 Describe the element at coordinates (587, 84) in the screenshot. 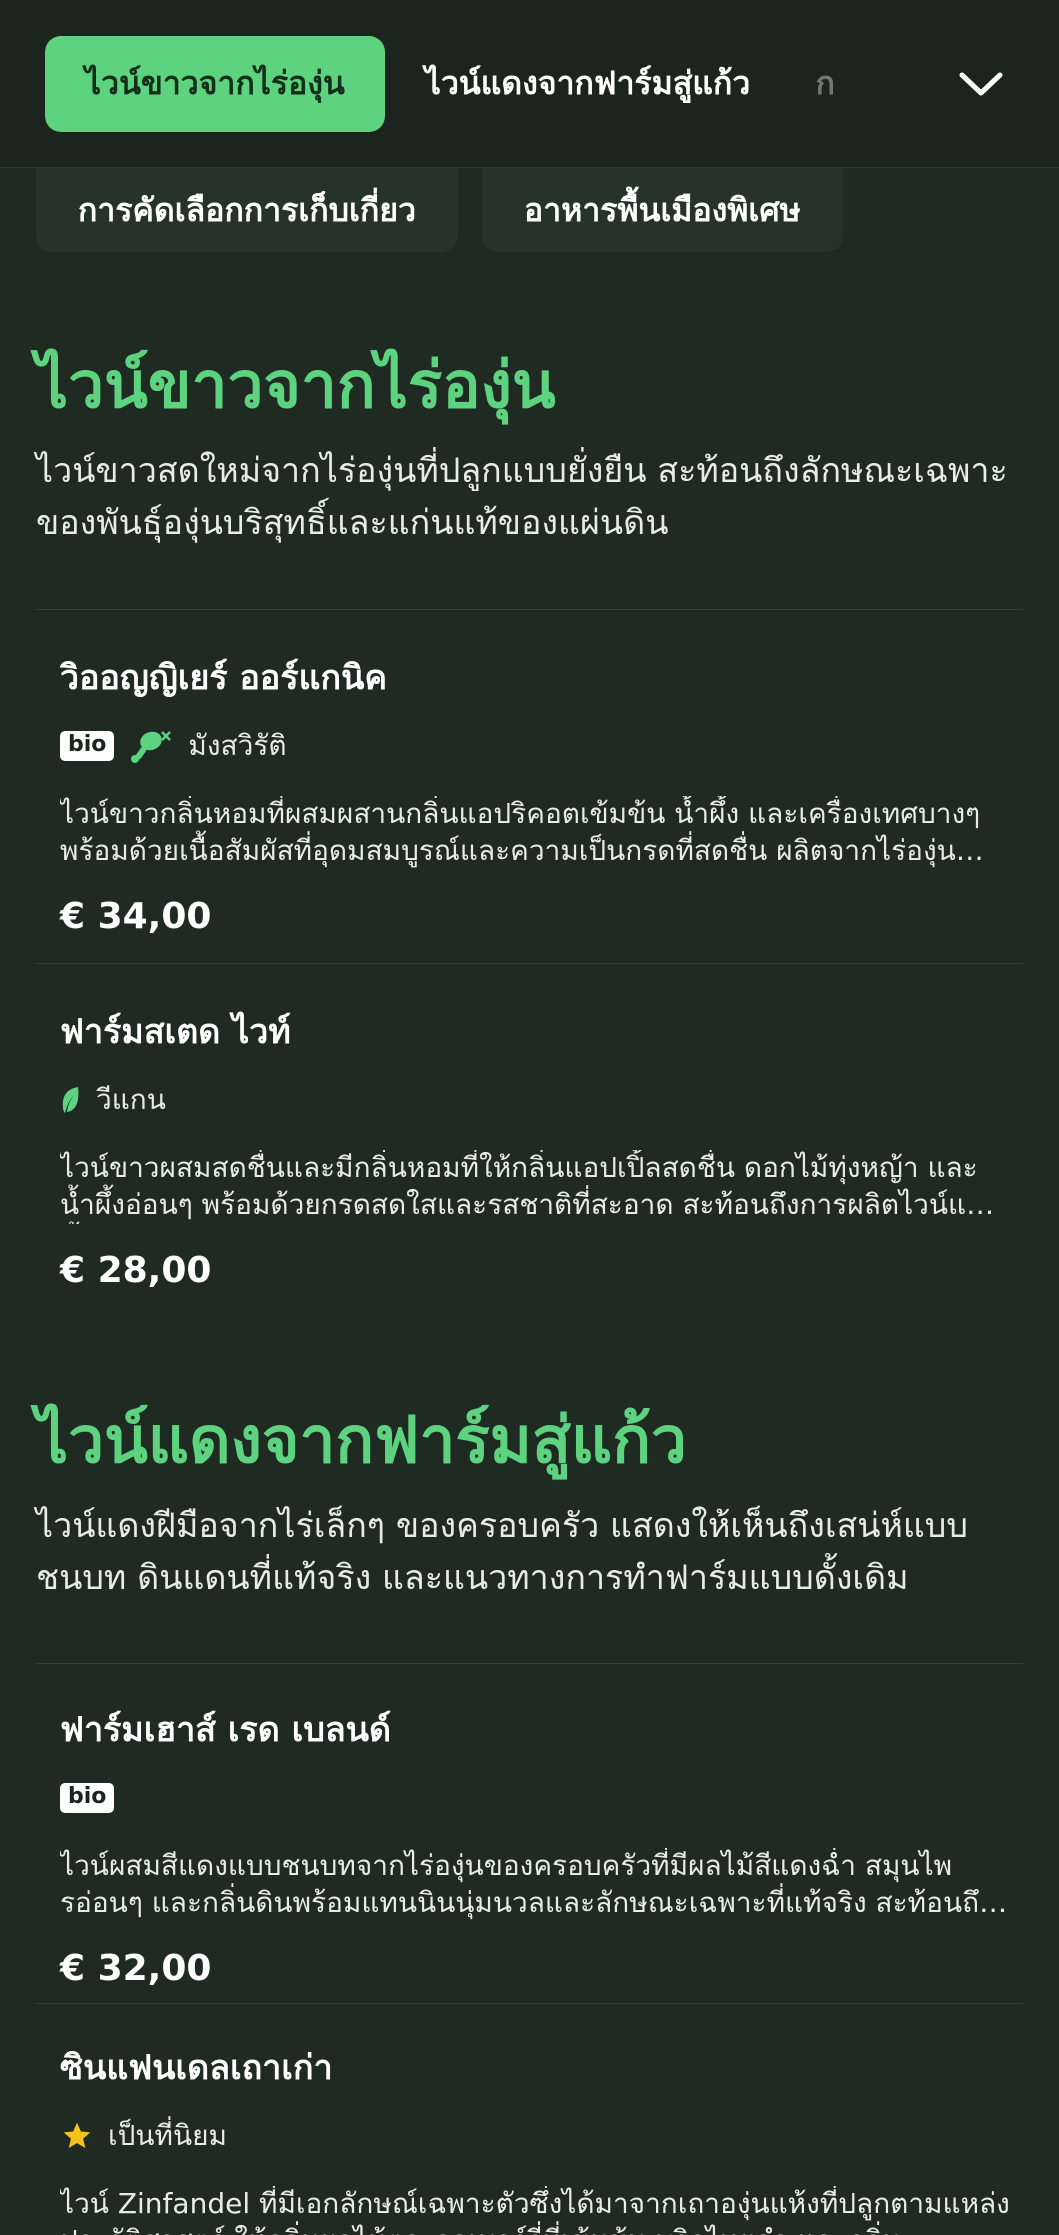

I see `tab-red-wine: ไวน์แดงจากฟาร์มสู่แก้ว` at that location.